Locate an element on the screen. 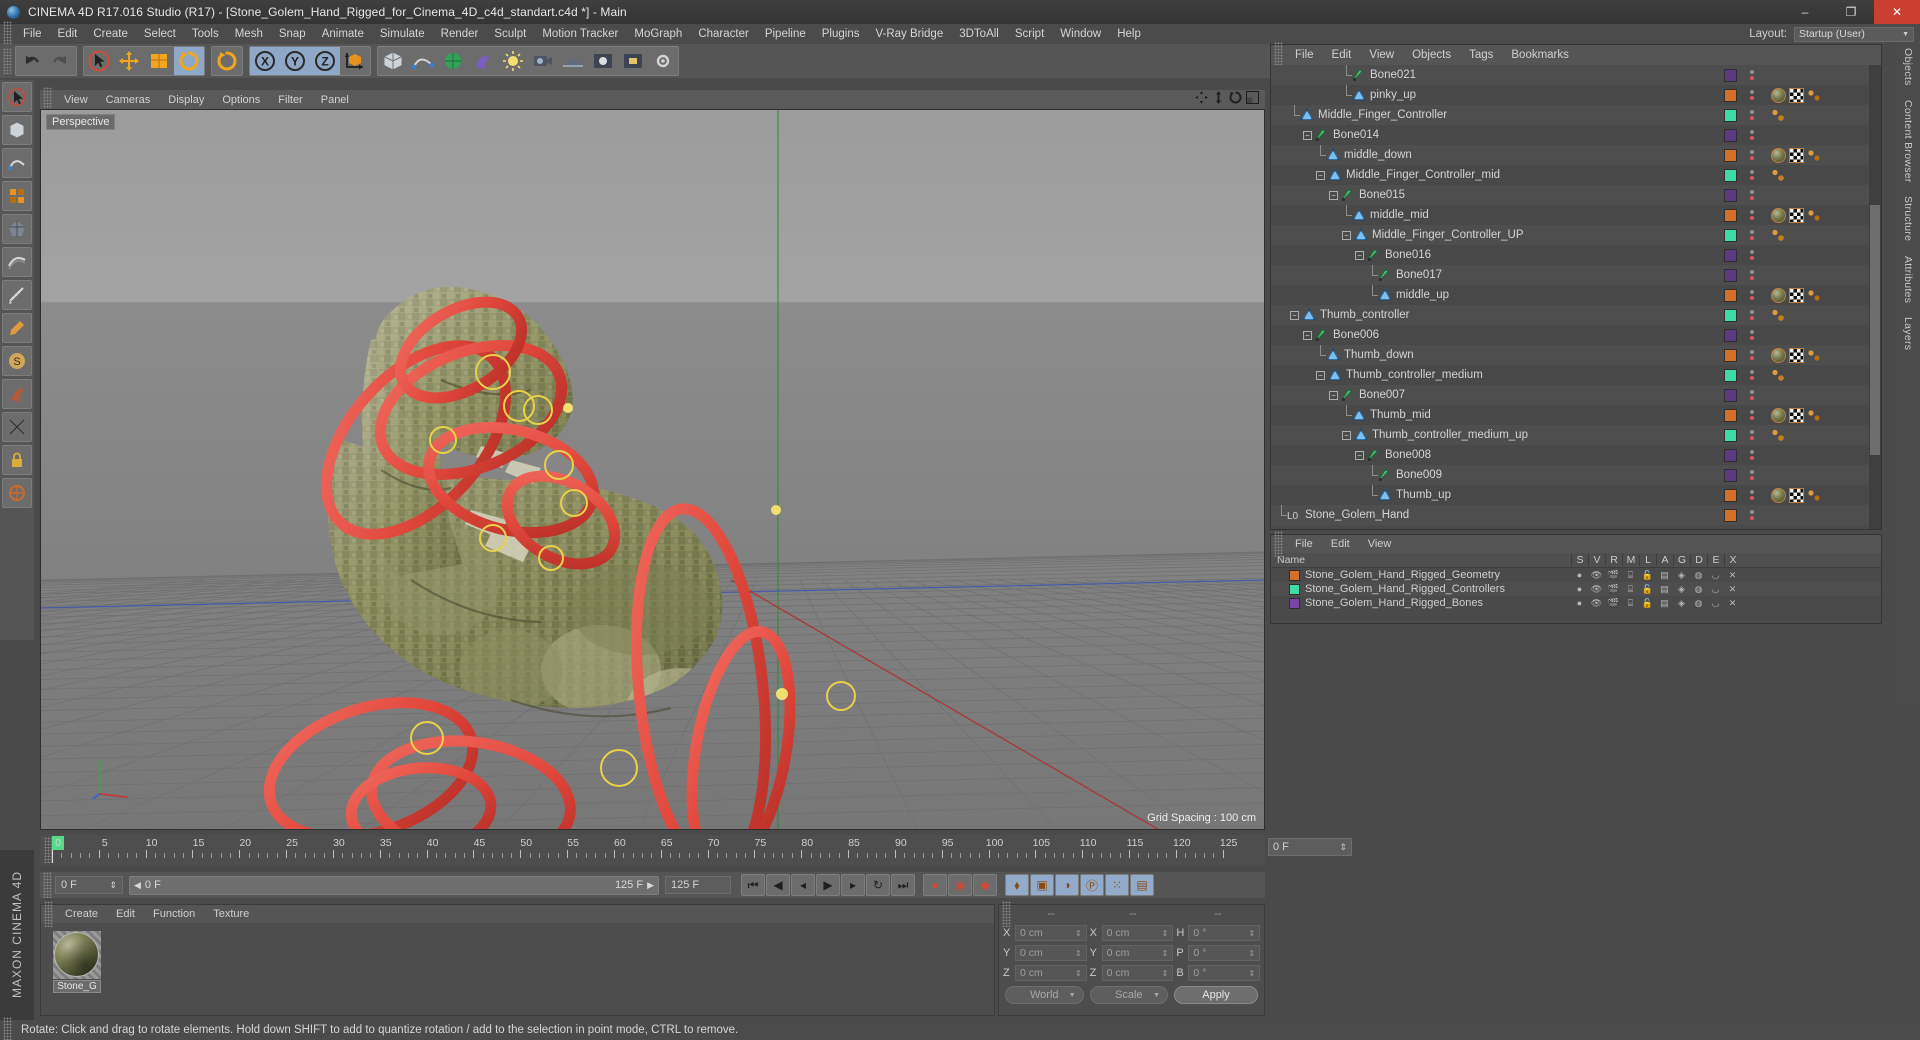  deformer-icon is located at coordinates (483, 61).